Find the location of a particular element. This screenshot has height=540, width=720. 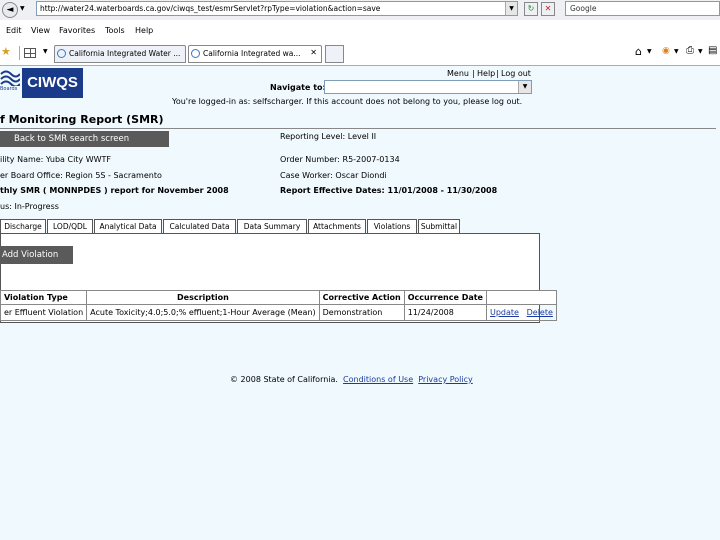

feeds-icon: ◉ is located at coordinates (666, 51).